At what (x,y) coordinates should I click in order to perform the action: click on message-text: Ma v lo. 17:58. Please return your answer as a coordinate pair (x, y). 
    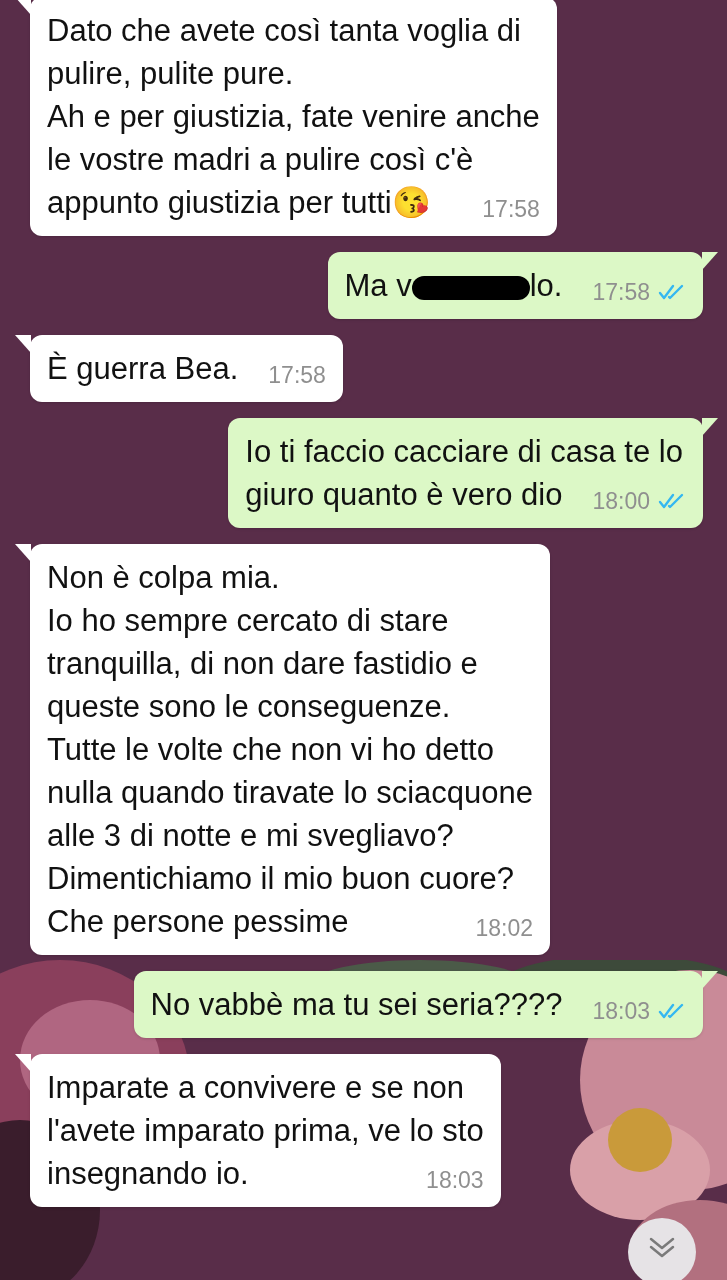
    Looking at the image, I should click on (515, 285).